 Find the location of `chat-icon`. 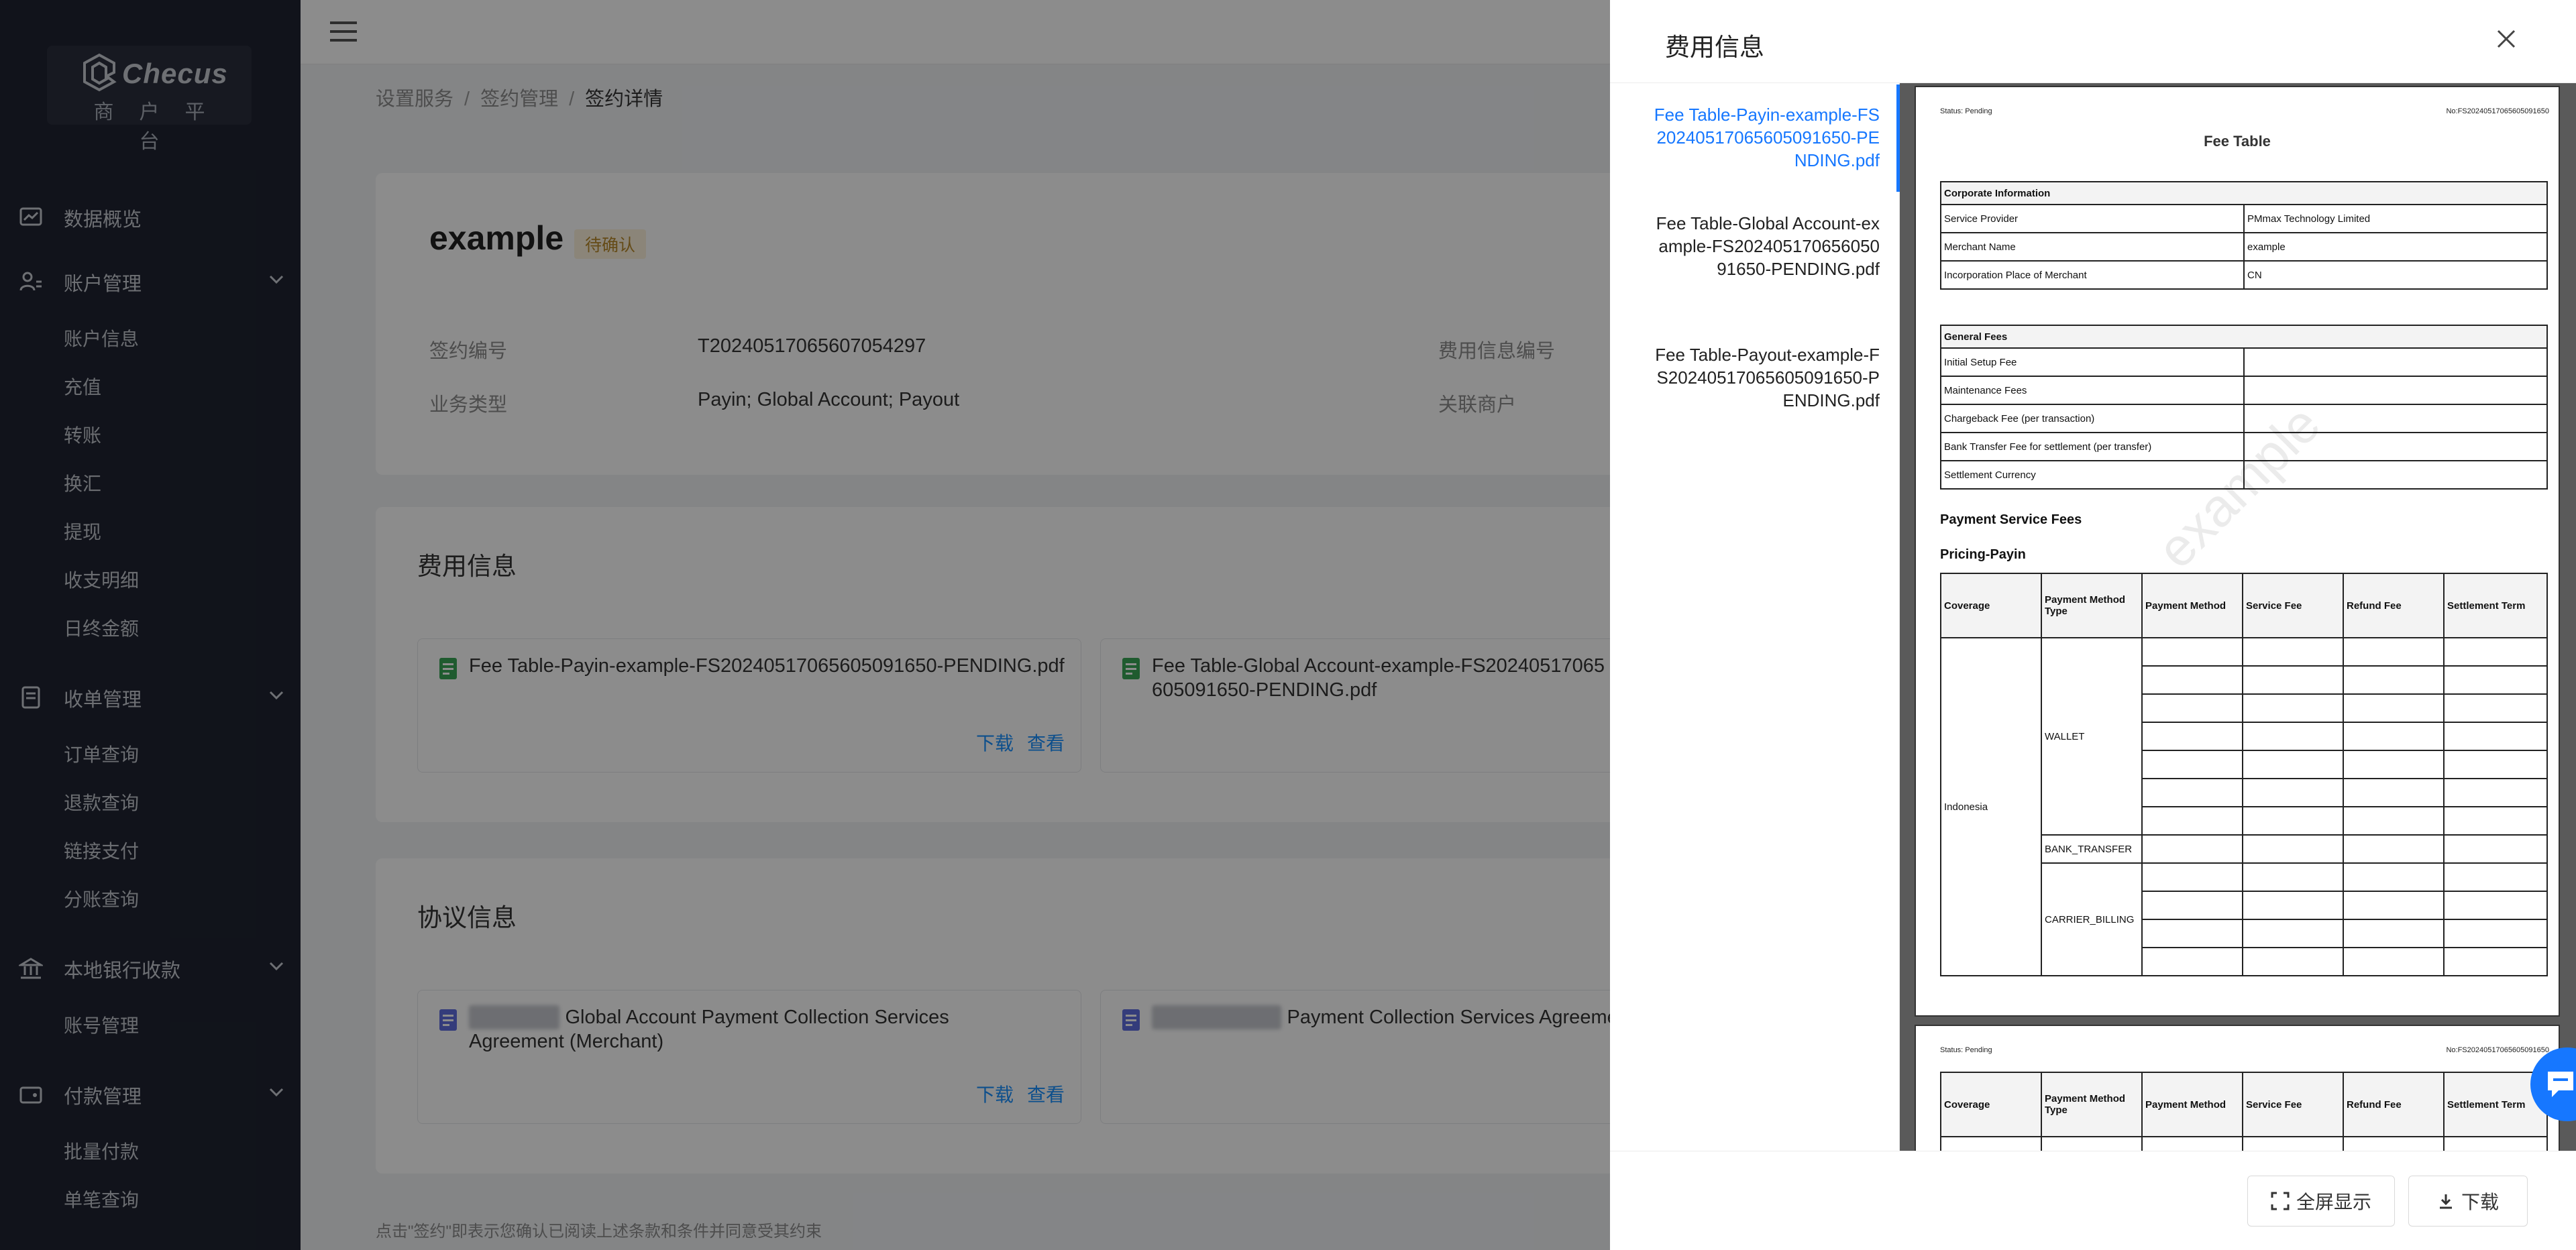

chat-icon is located at coordinates (2560, 1084).